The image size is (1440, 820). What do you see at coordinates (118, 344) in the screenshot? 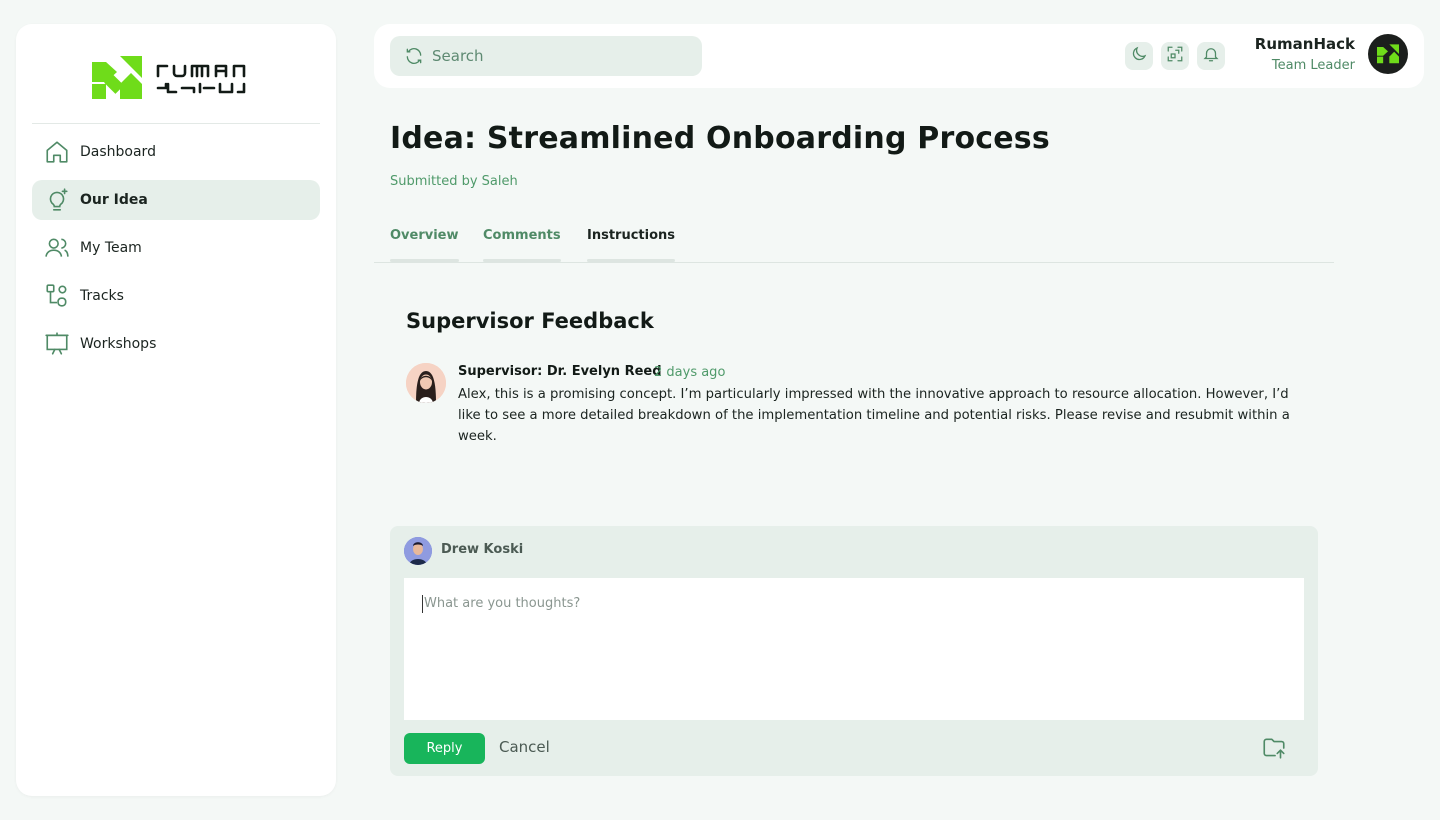
I see `sidebar-item-label: Workshops` at bounding box center [118, 344].